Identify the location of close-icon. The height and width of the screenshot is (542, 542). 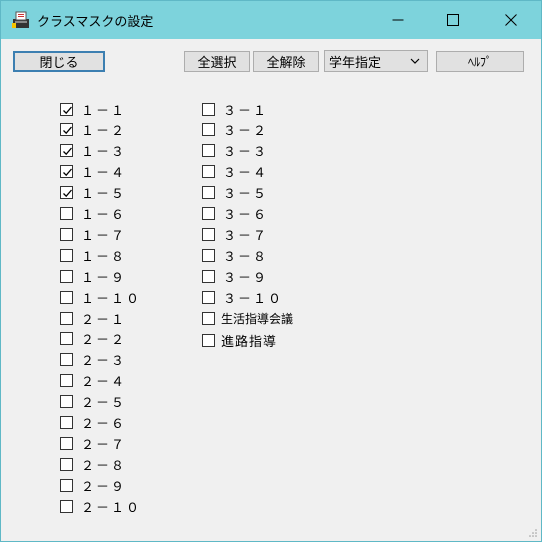
(511, 20).